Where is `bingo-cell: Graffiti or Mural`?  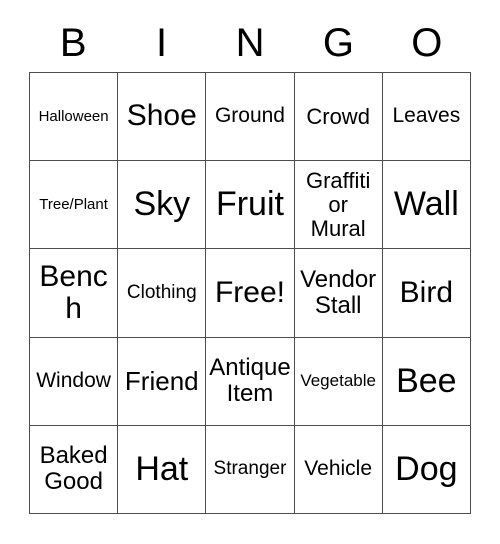 bingo-cell: Graffiti or Mural is located at coordinates (338, 205).